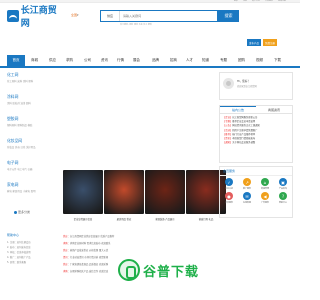 The height and width of the screenshot is (300, 320). What do you see at coordinates (168, 16) in the screenshot?
I see `search-input` at bounding box center [168, 16].